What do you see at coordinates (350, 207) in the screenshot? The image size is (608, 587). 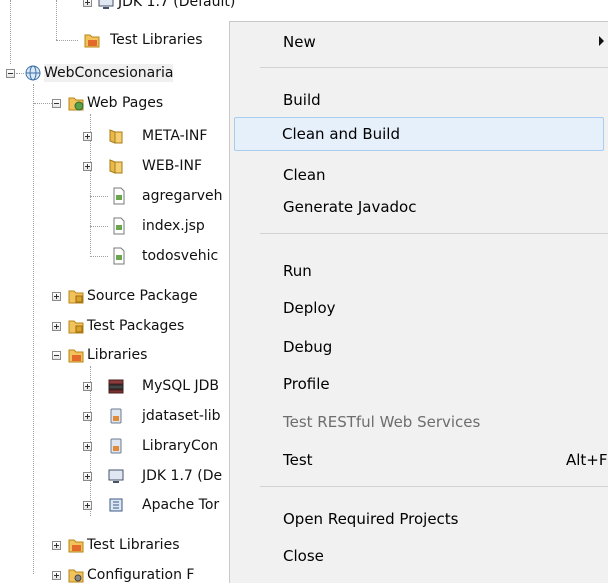 I see `menu-item-label: Generate Javadoc` at bounding box center [350, 207].